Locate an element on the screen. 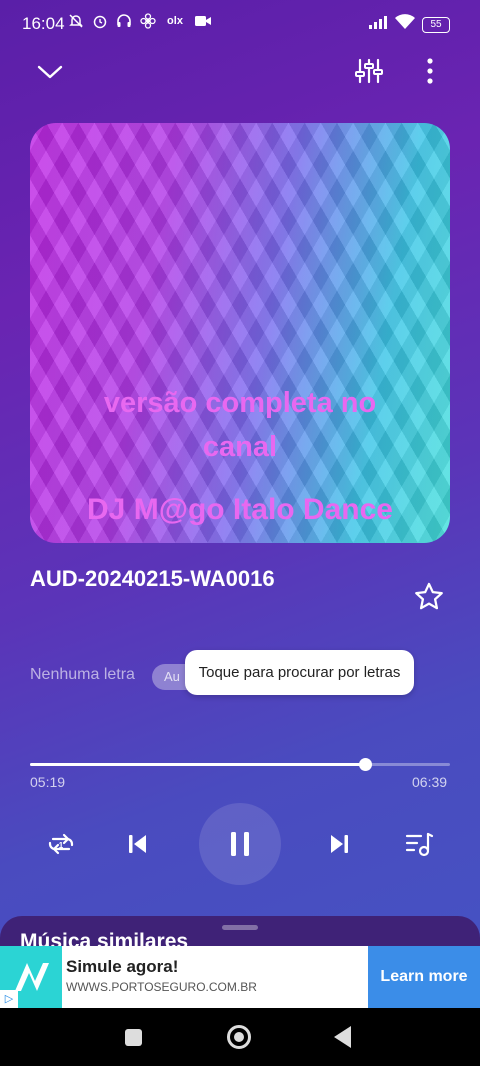 This screenshot has width=480, height=1066. status-time: 16:04 is located at coordinates (43, 23).